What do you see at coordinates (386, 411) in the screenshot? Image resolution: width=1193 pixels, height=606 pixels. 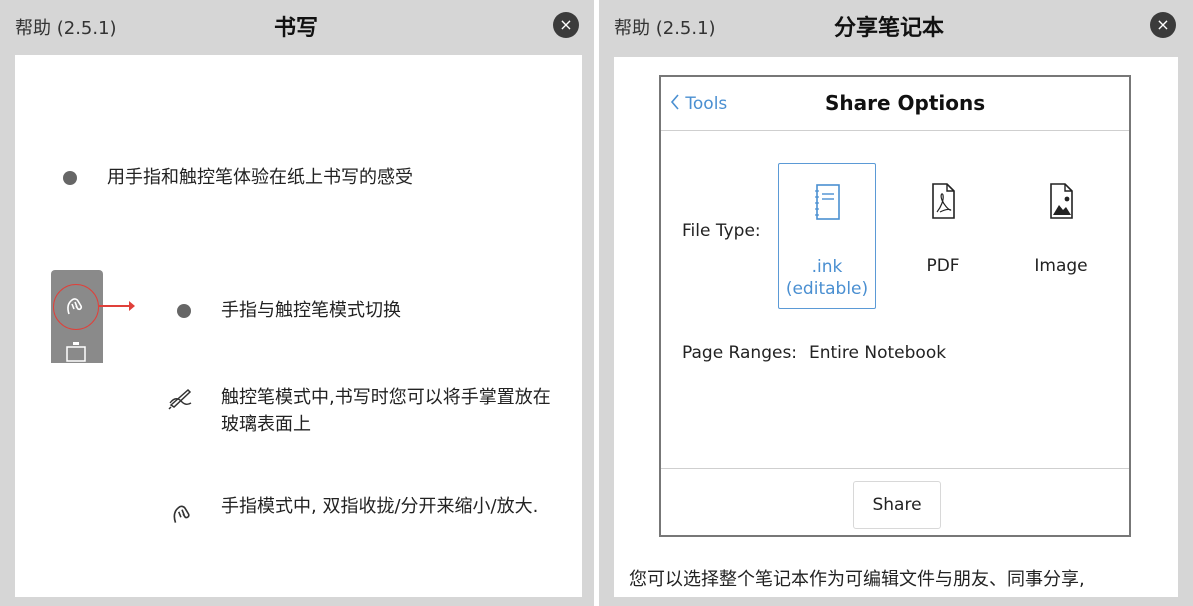 I see `stylus-mode-text: 触控笔模式中,书写时您可以将手掌置放在玻璃表面上` at bounding box center [386, 411].